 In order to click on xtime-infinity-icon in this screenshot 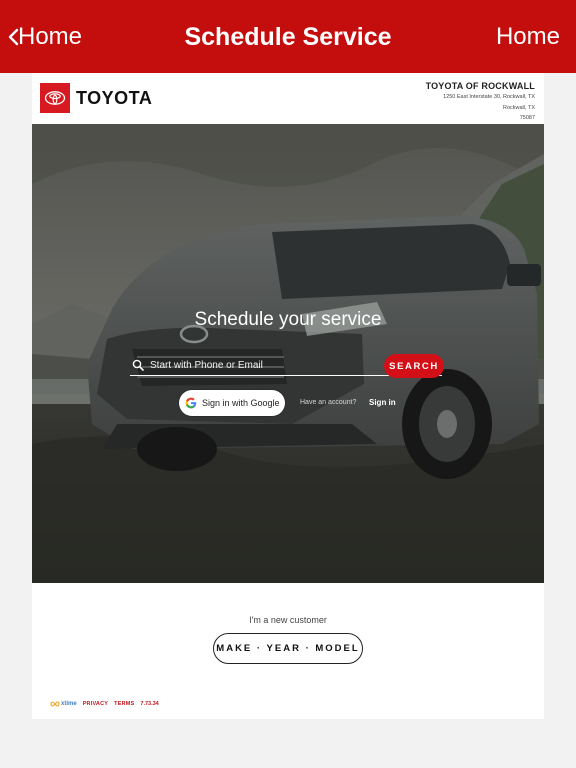, I will do `click(55, 704)`.